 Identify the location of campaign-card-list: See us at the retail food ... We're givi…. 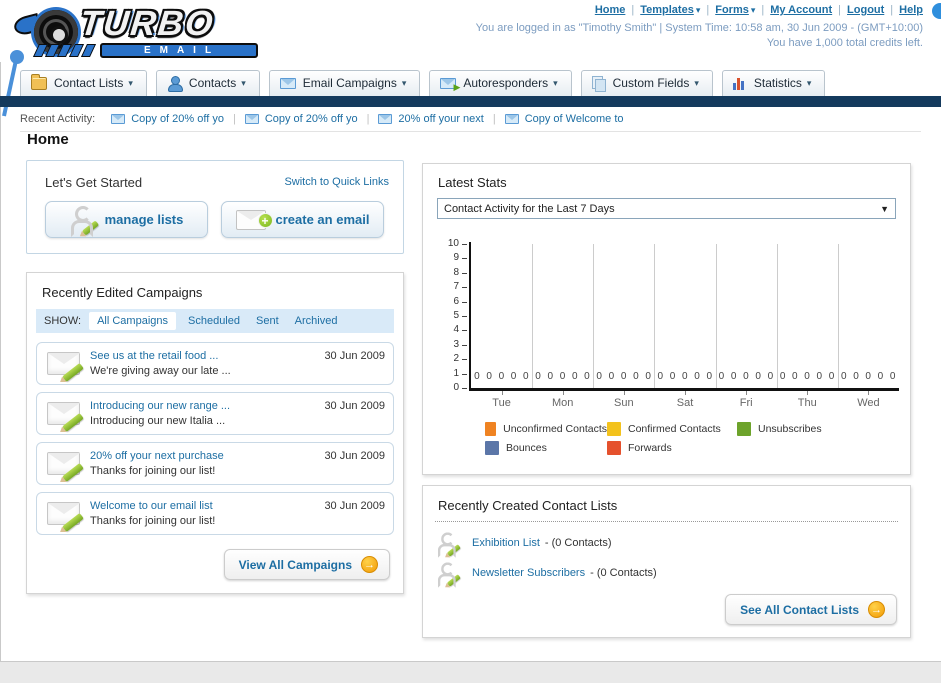
(215, 442).